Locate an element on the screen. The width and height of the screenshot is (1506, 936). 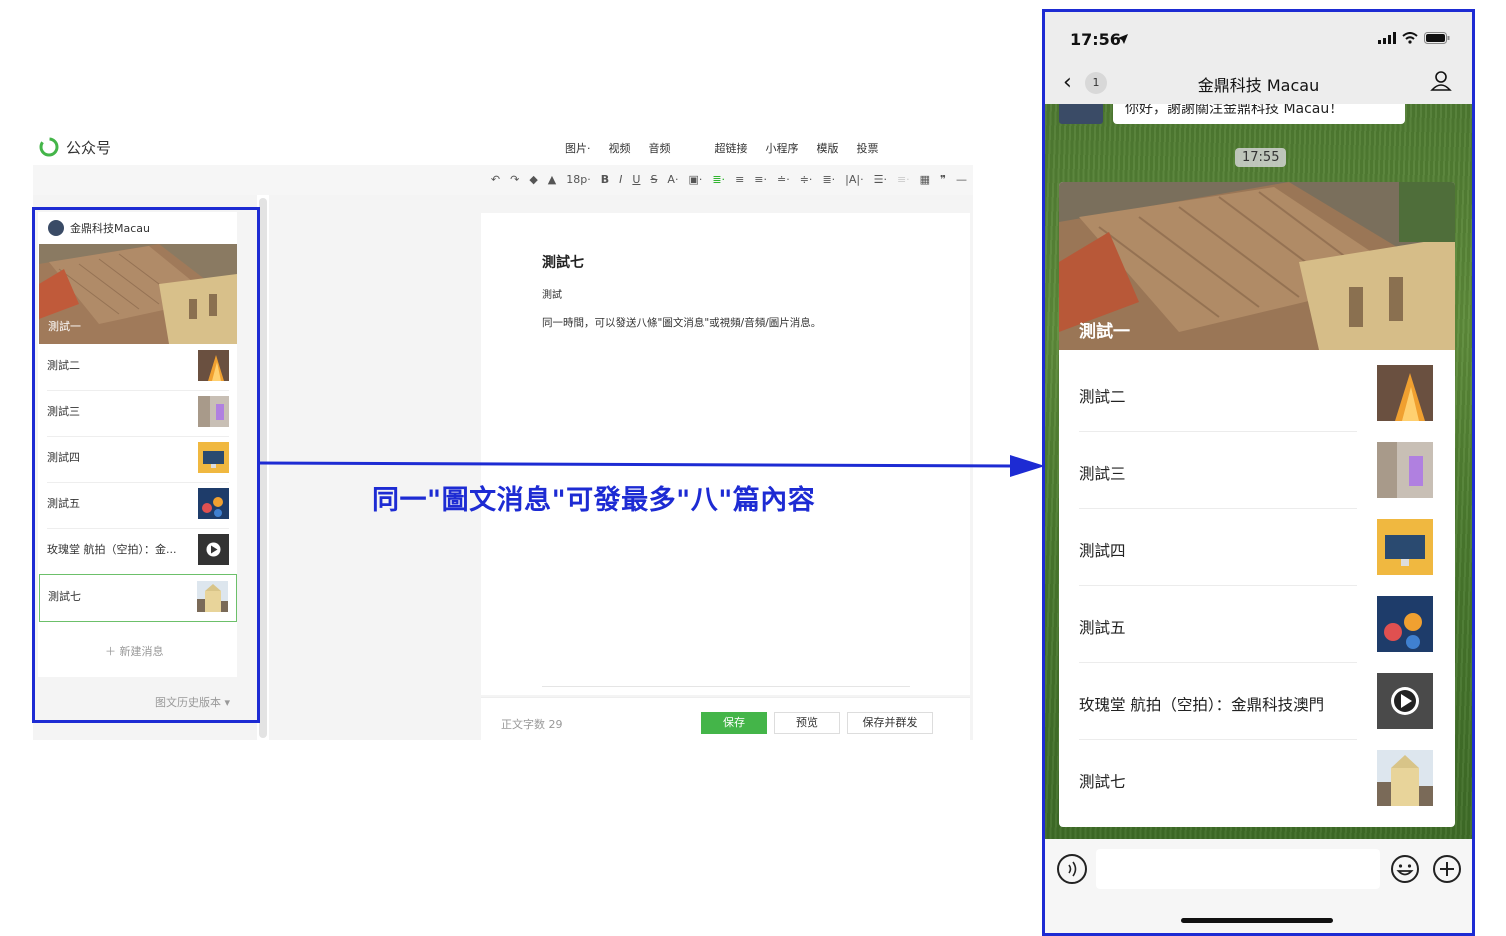
insert-miniprogram-button: 小程序 is located at coordinates (782, 148).